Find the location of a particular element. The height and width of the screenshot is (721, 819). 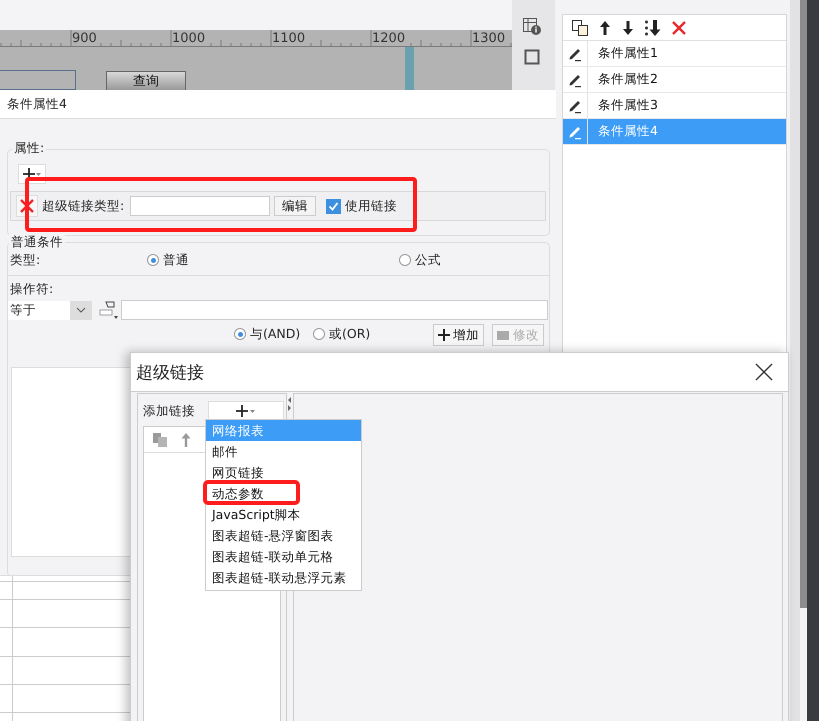

panel-title: 条件属性4 is located at coordinates (278, 104).